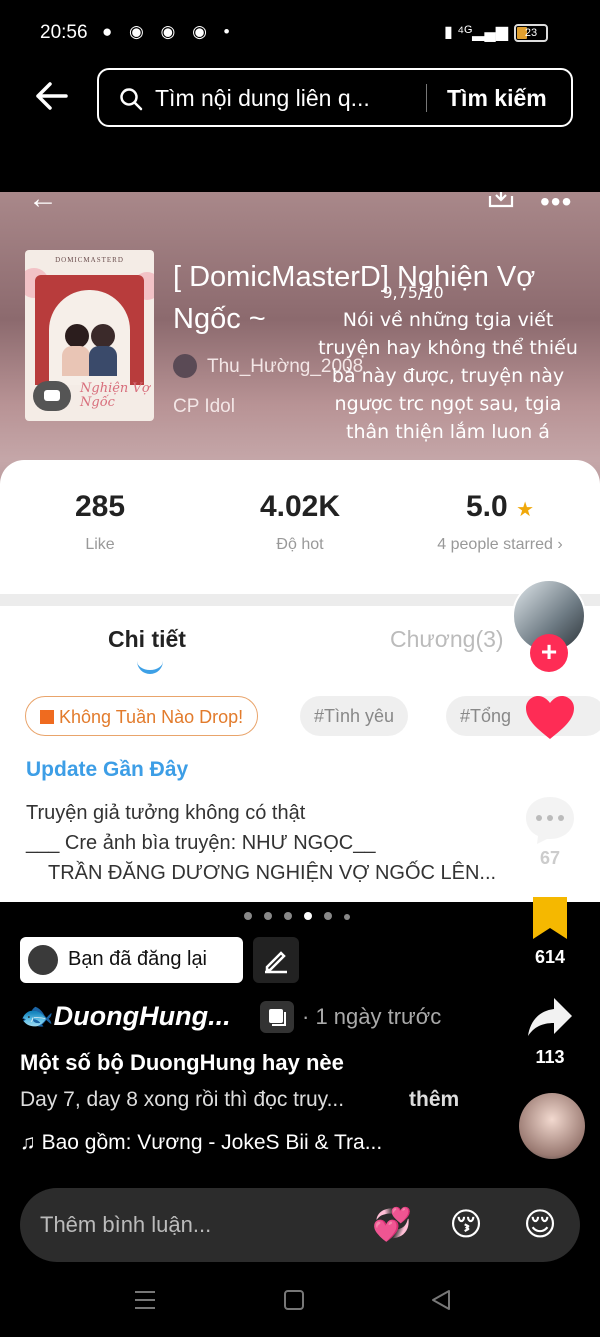 Image resolution: width=600 pixels, height=1337 pixels. Describe the element at coordinates (550, 1057) in the screenshot. I see `share-count: 113` at that location.